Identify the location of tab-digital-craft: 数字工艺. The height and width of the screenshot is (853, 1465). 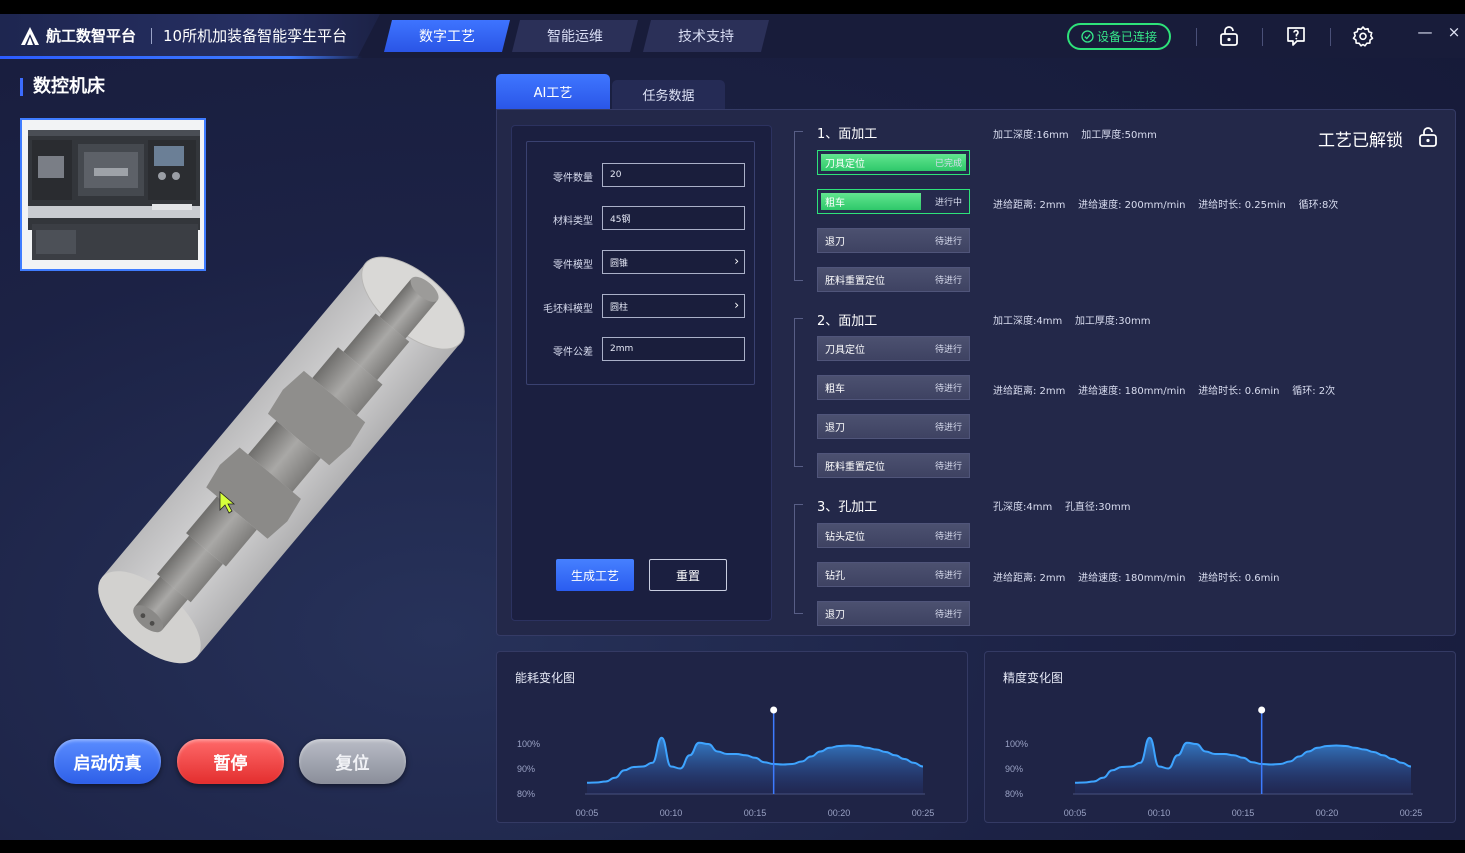
(447, 36).